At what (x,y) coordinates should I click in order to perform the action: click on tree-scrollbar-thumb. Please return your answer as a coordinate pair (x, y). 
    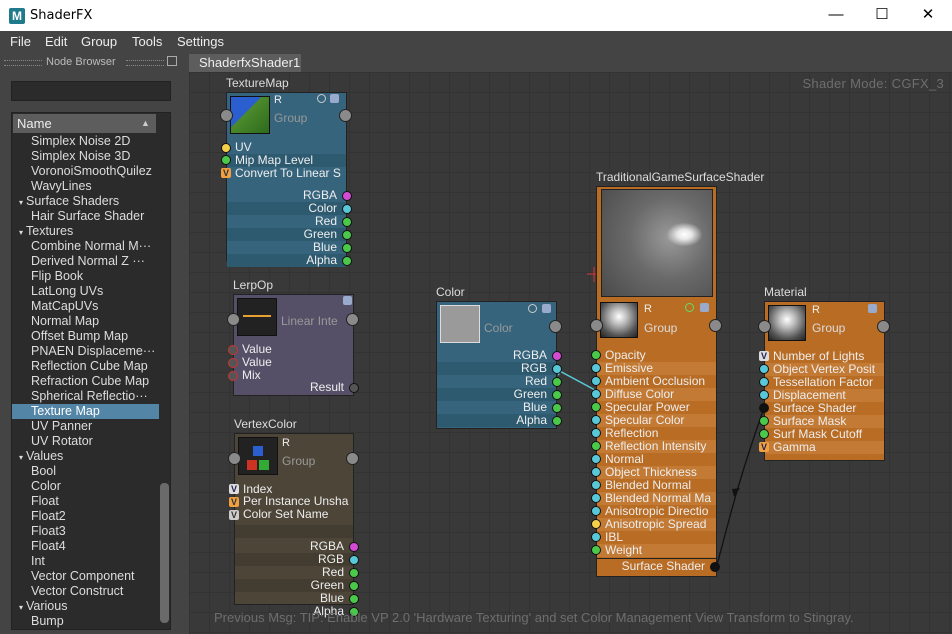
    Looking at the image, I should click on (164, 553).